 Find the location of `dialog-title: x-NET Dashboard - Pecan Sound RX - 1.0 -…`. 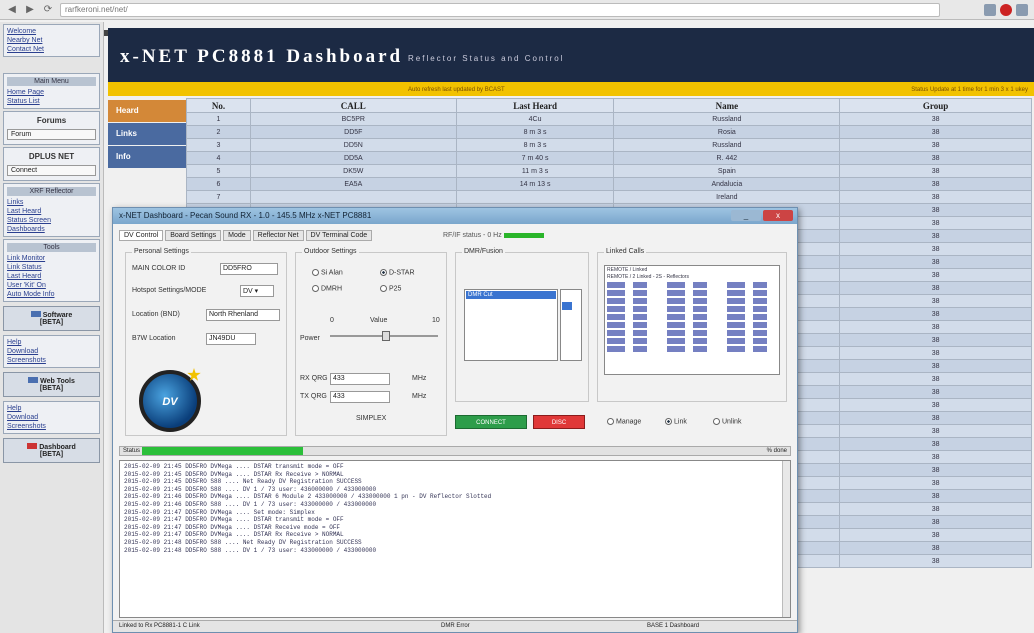

dialog-title: x-NET Dashboard - Pecan Sound RX - 1.0 -… is located at coordinates (245, 215).